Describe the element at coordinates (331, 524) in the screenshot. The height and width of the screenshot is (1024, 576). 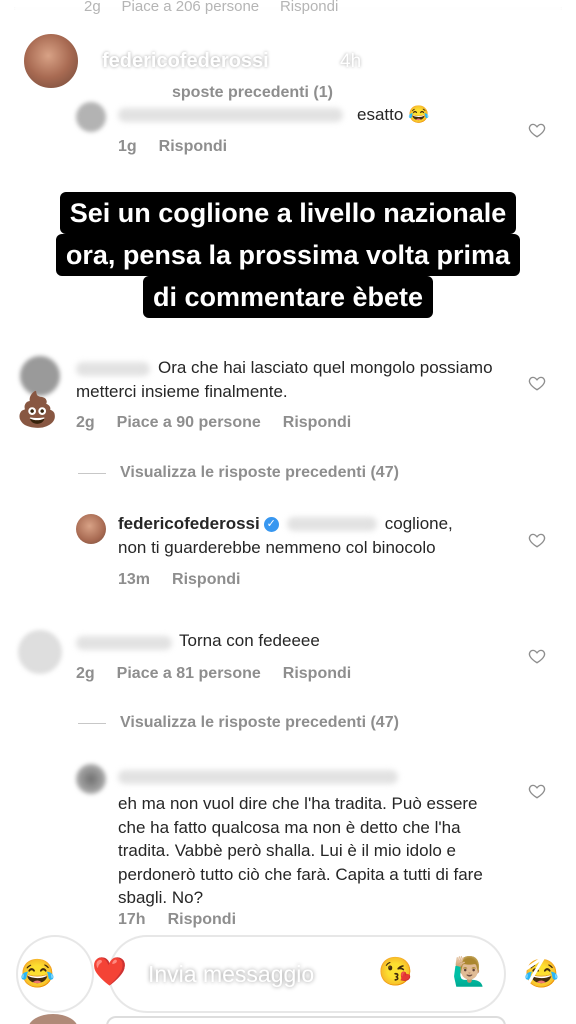
I see `blurred-mention` at that location.